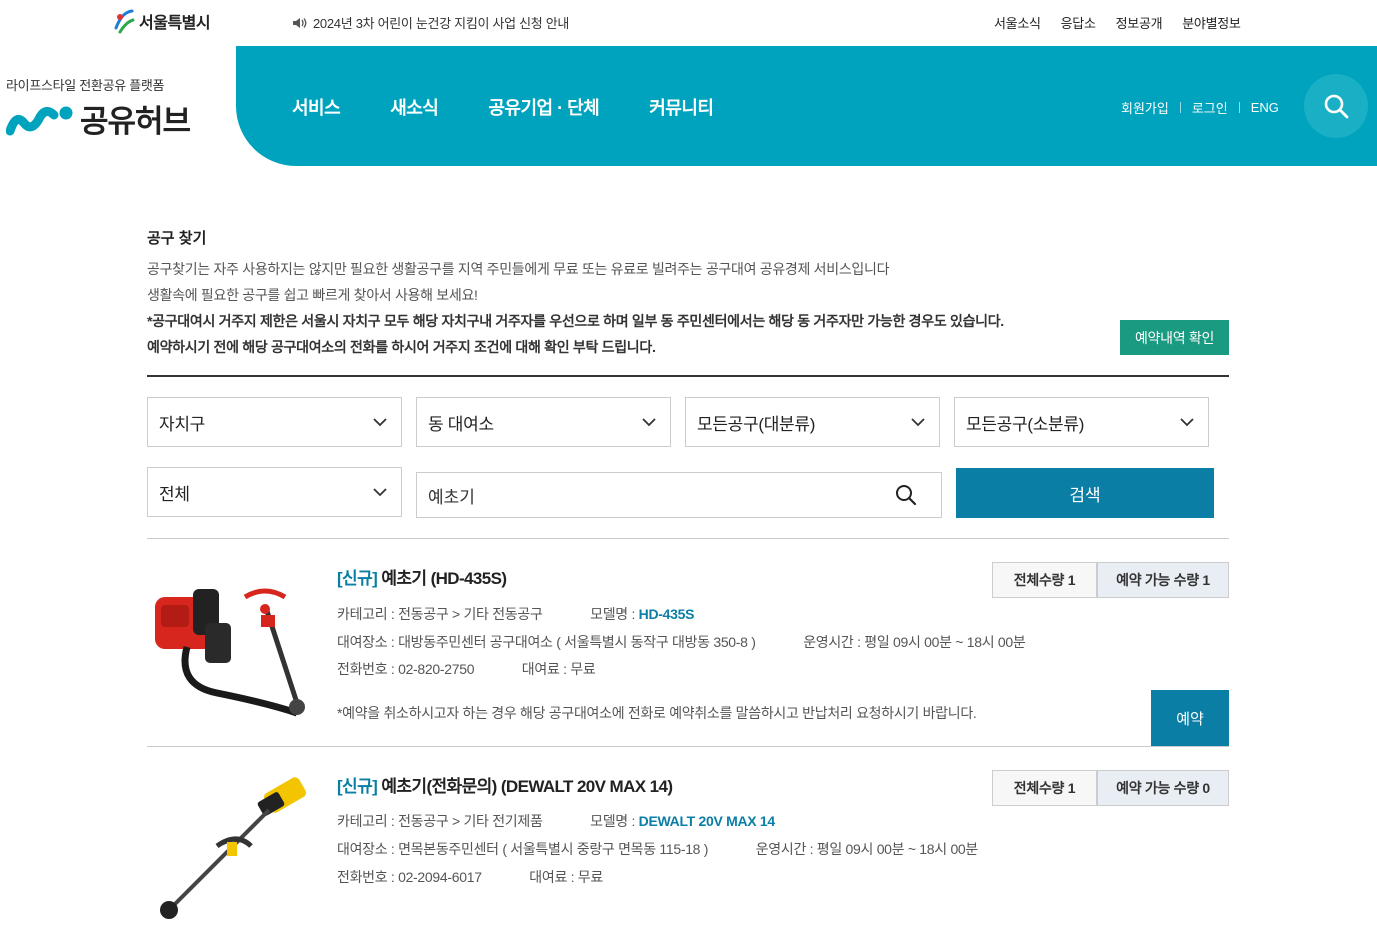 The image size is (1377, 926). What do you see at coordinates (316, 107) in the screenshot?
I see `nav-item-services: 서비스` at bounding box center [316, 107].